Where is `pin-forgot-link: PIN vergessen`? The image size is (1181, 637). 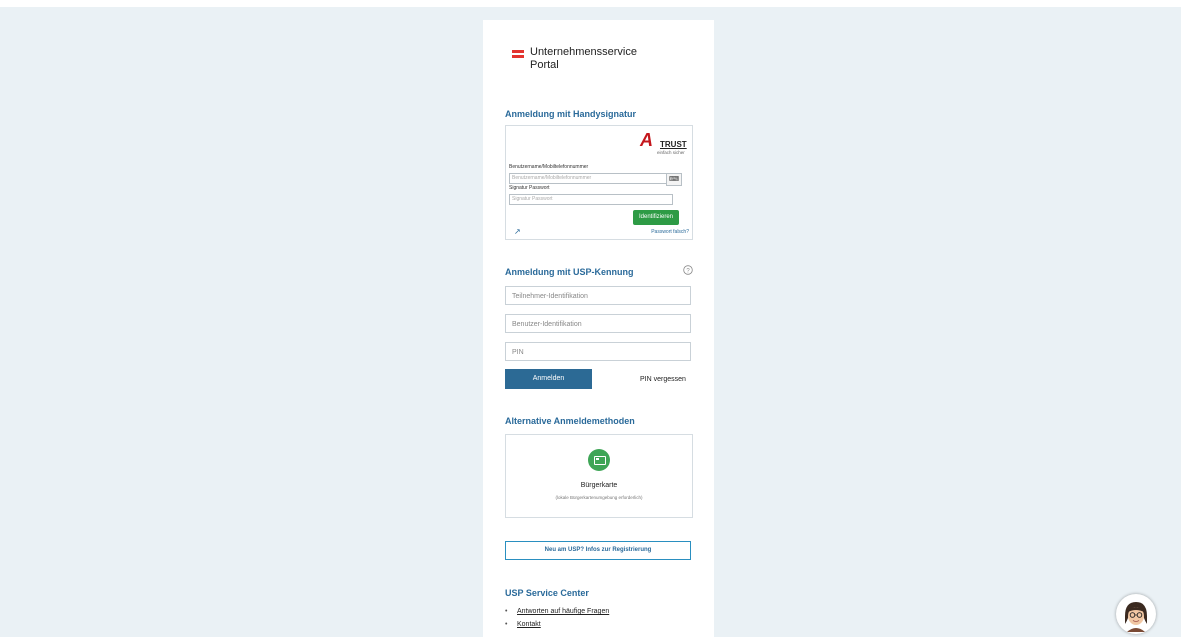
pin-forgot-link: PIN vergessen is located at coordinates (663, 379).